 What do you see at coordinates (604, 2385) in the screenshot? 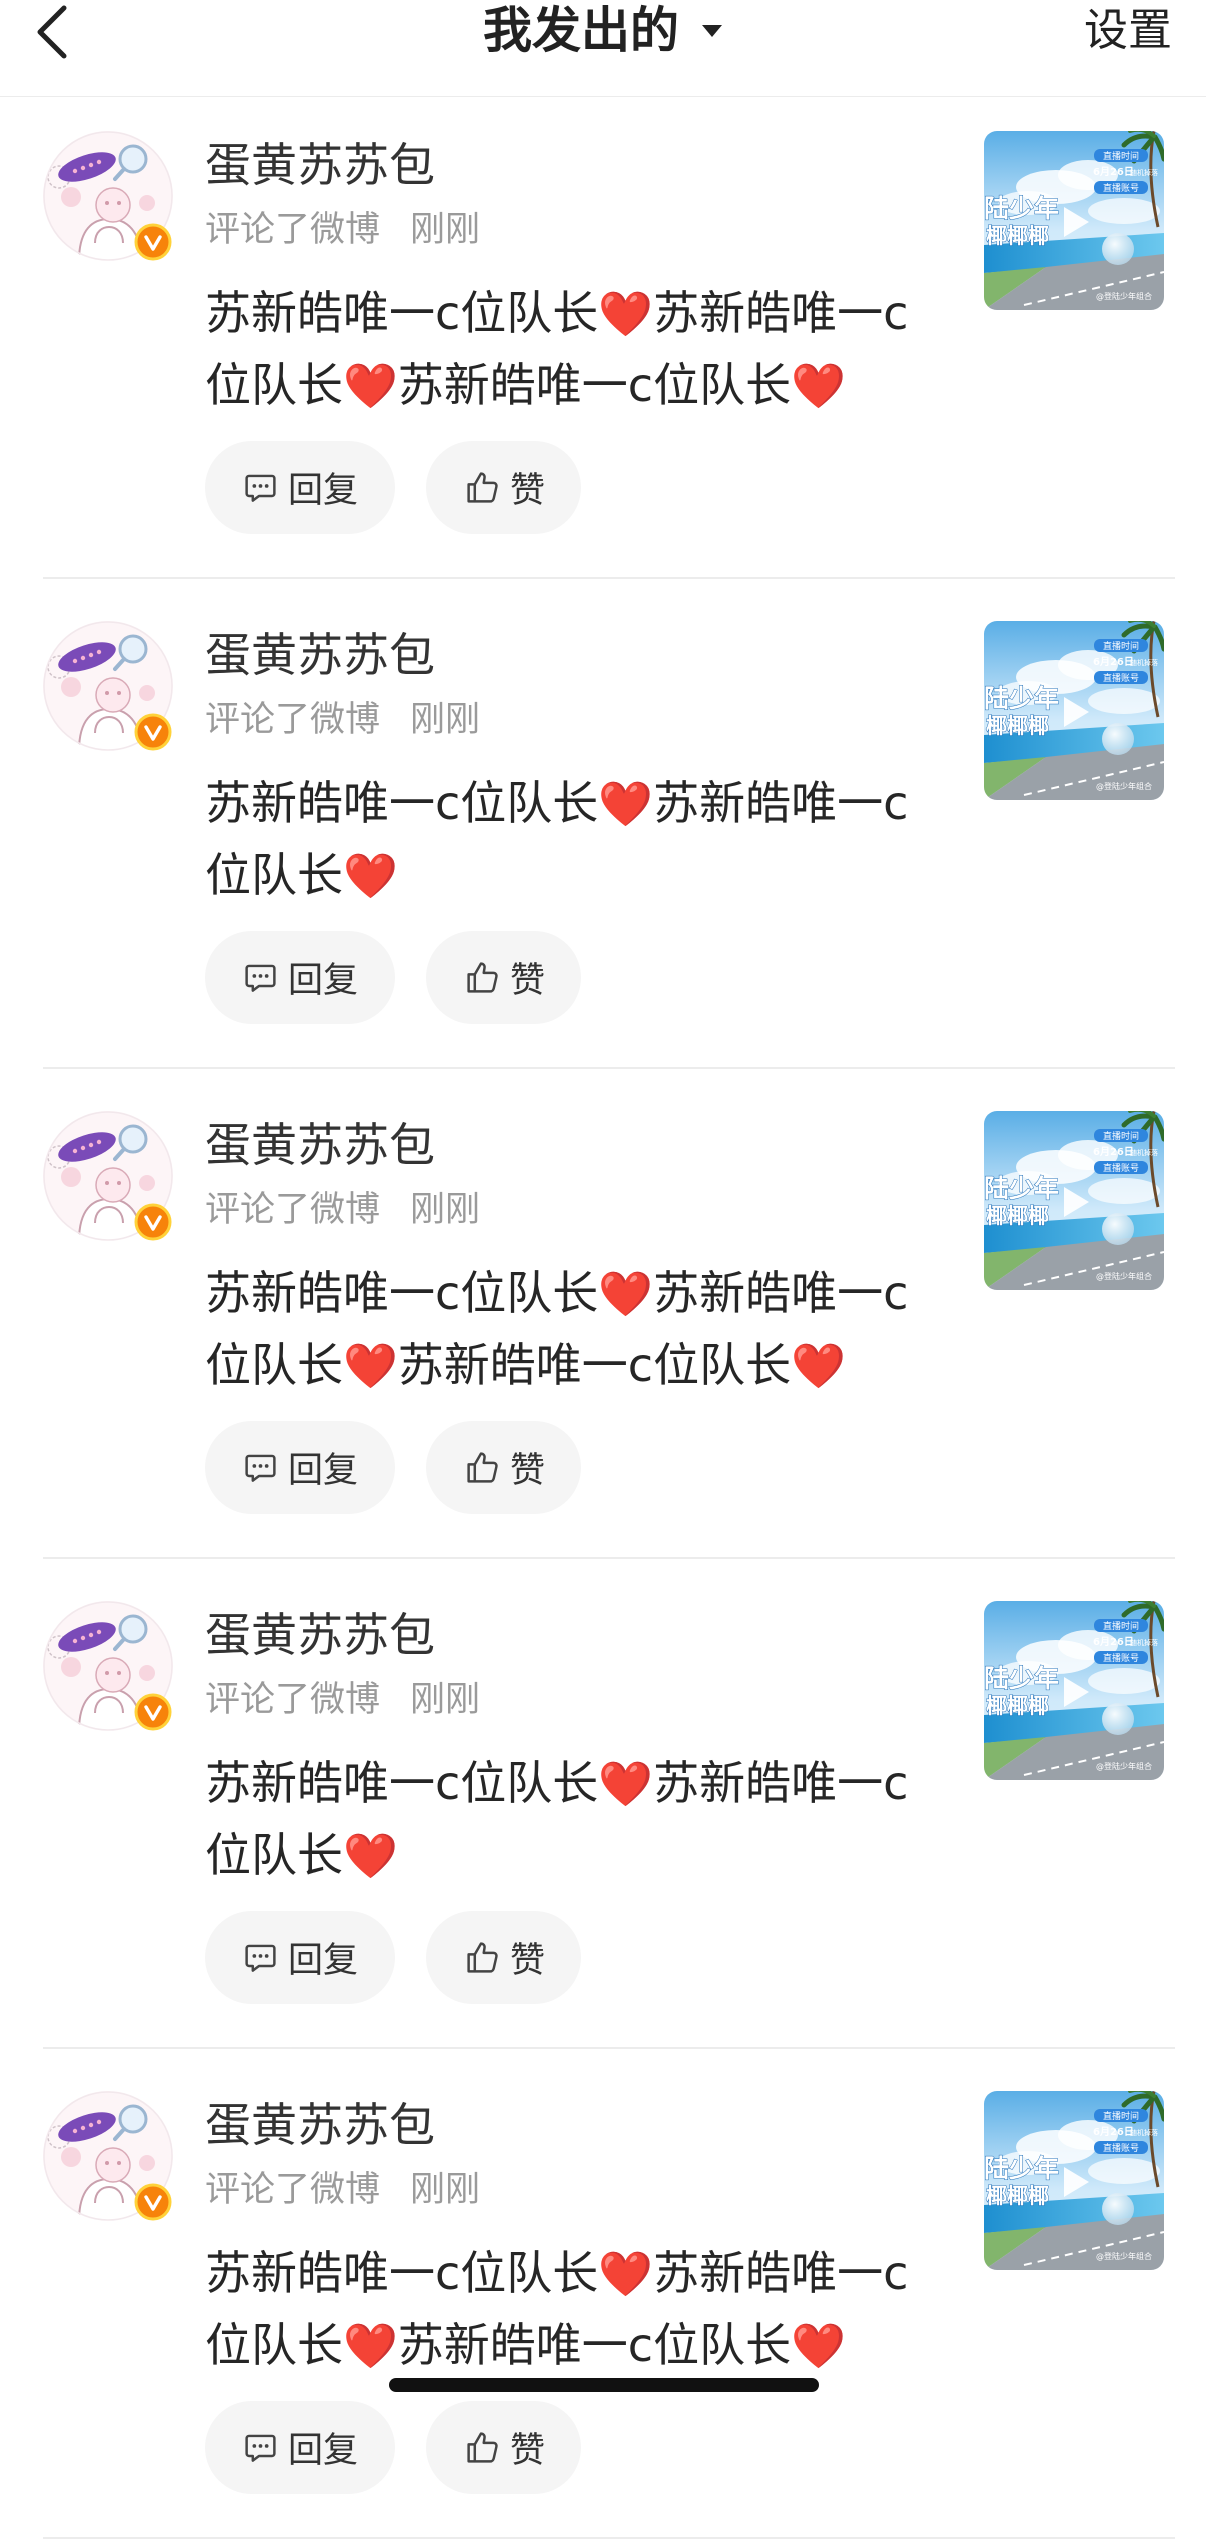
I see `home-indicator` at bounding box center [604, 2385].